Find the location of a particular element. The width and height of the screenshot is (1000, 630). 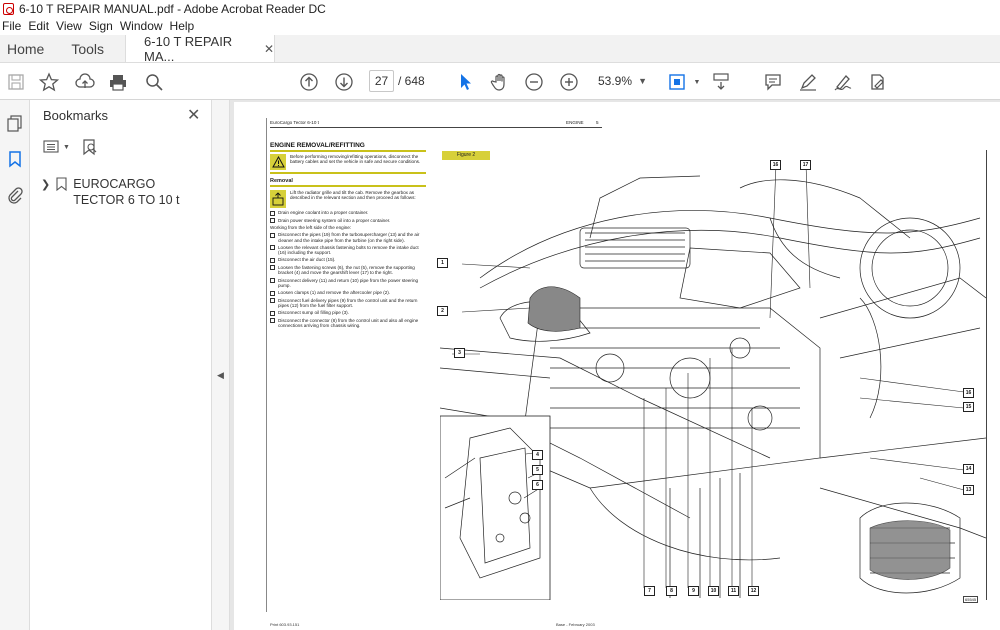

menu-edit: Edit is located at coordinates (41, 26).